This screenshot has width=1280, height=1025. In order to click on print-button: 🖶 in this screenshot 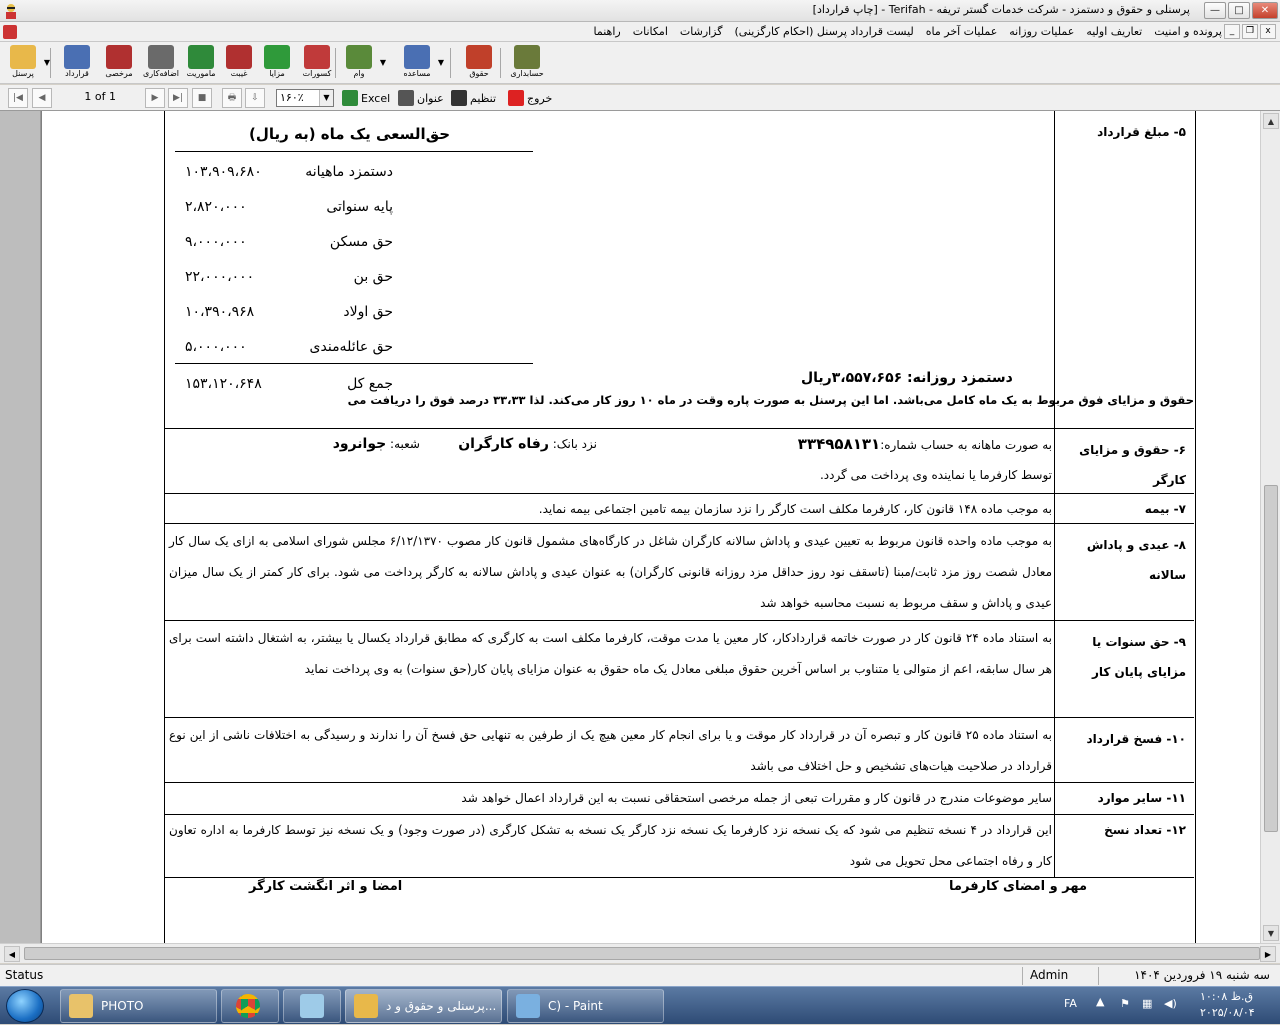, I will do `click(232, 98)`.